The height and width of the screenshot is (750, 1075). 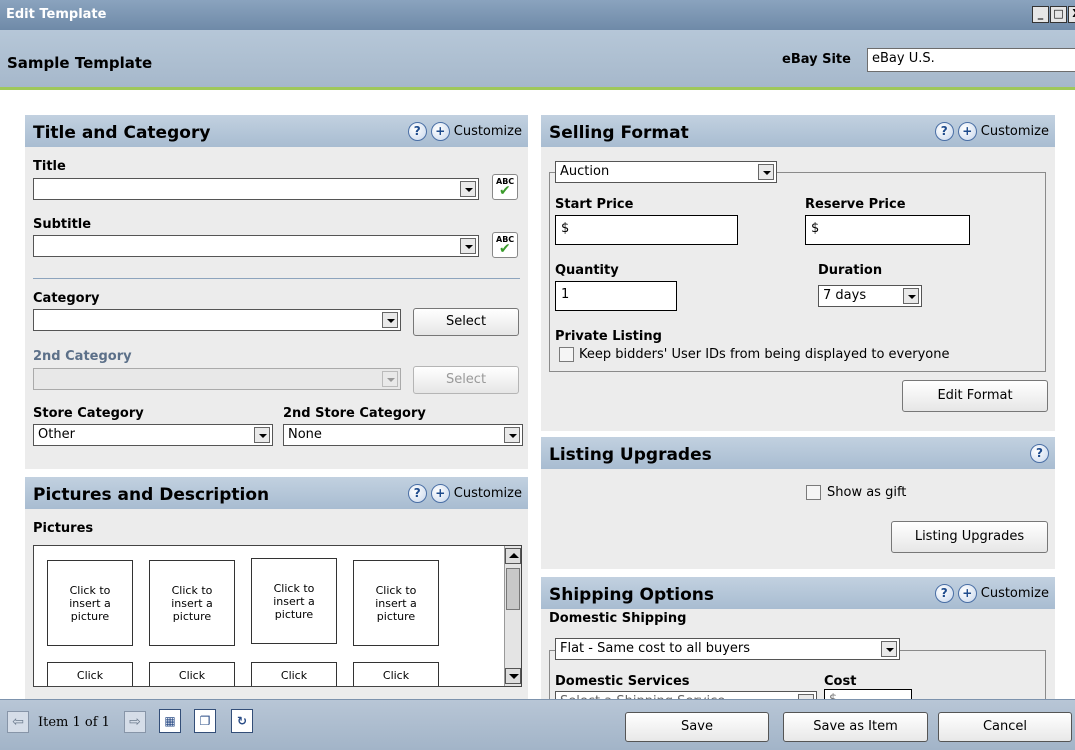 What do you see at coordinates (608, 336) in the screenshot?
I see `private-listing-label: Private Listing` at bounding box center [608, 336].